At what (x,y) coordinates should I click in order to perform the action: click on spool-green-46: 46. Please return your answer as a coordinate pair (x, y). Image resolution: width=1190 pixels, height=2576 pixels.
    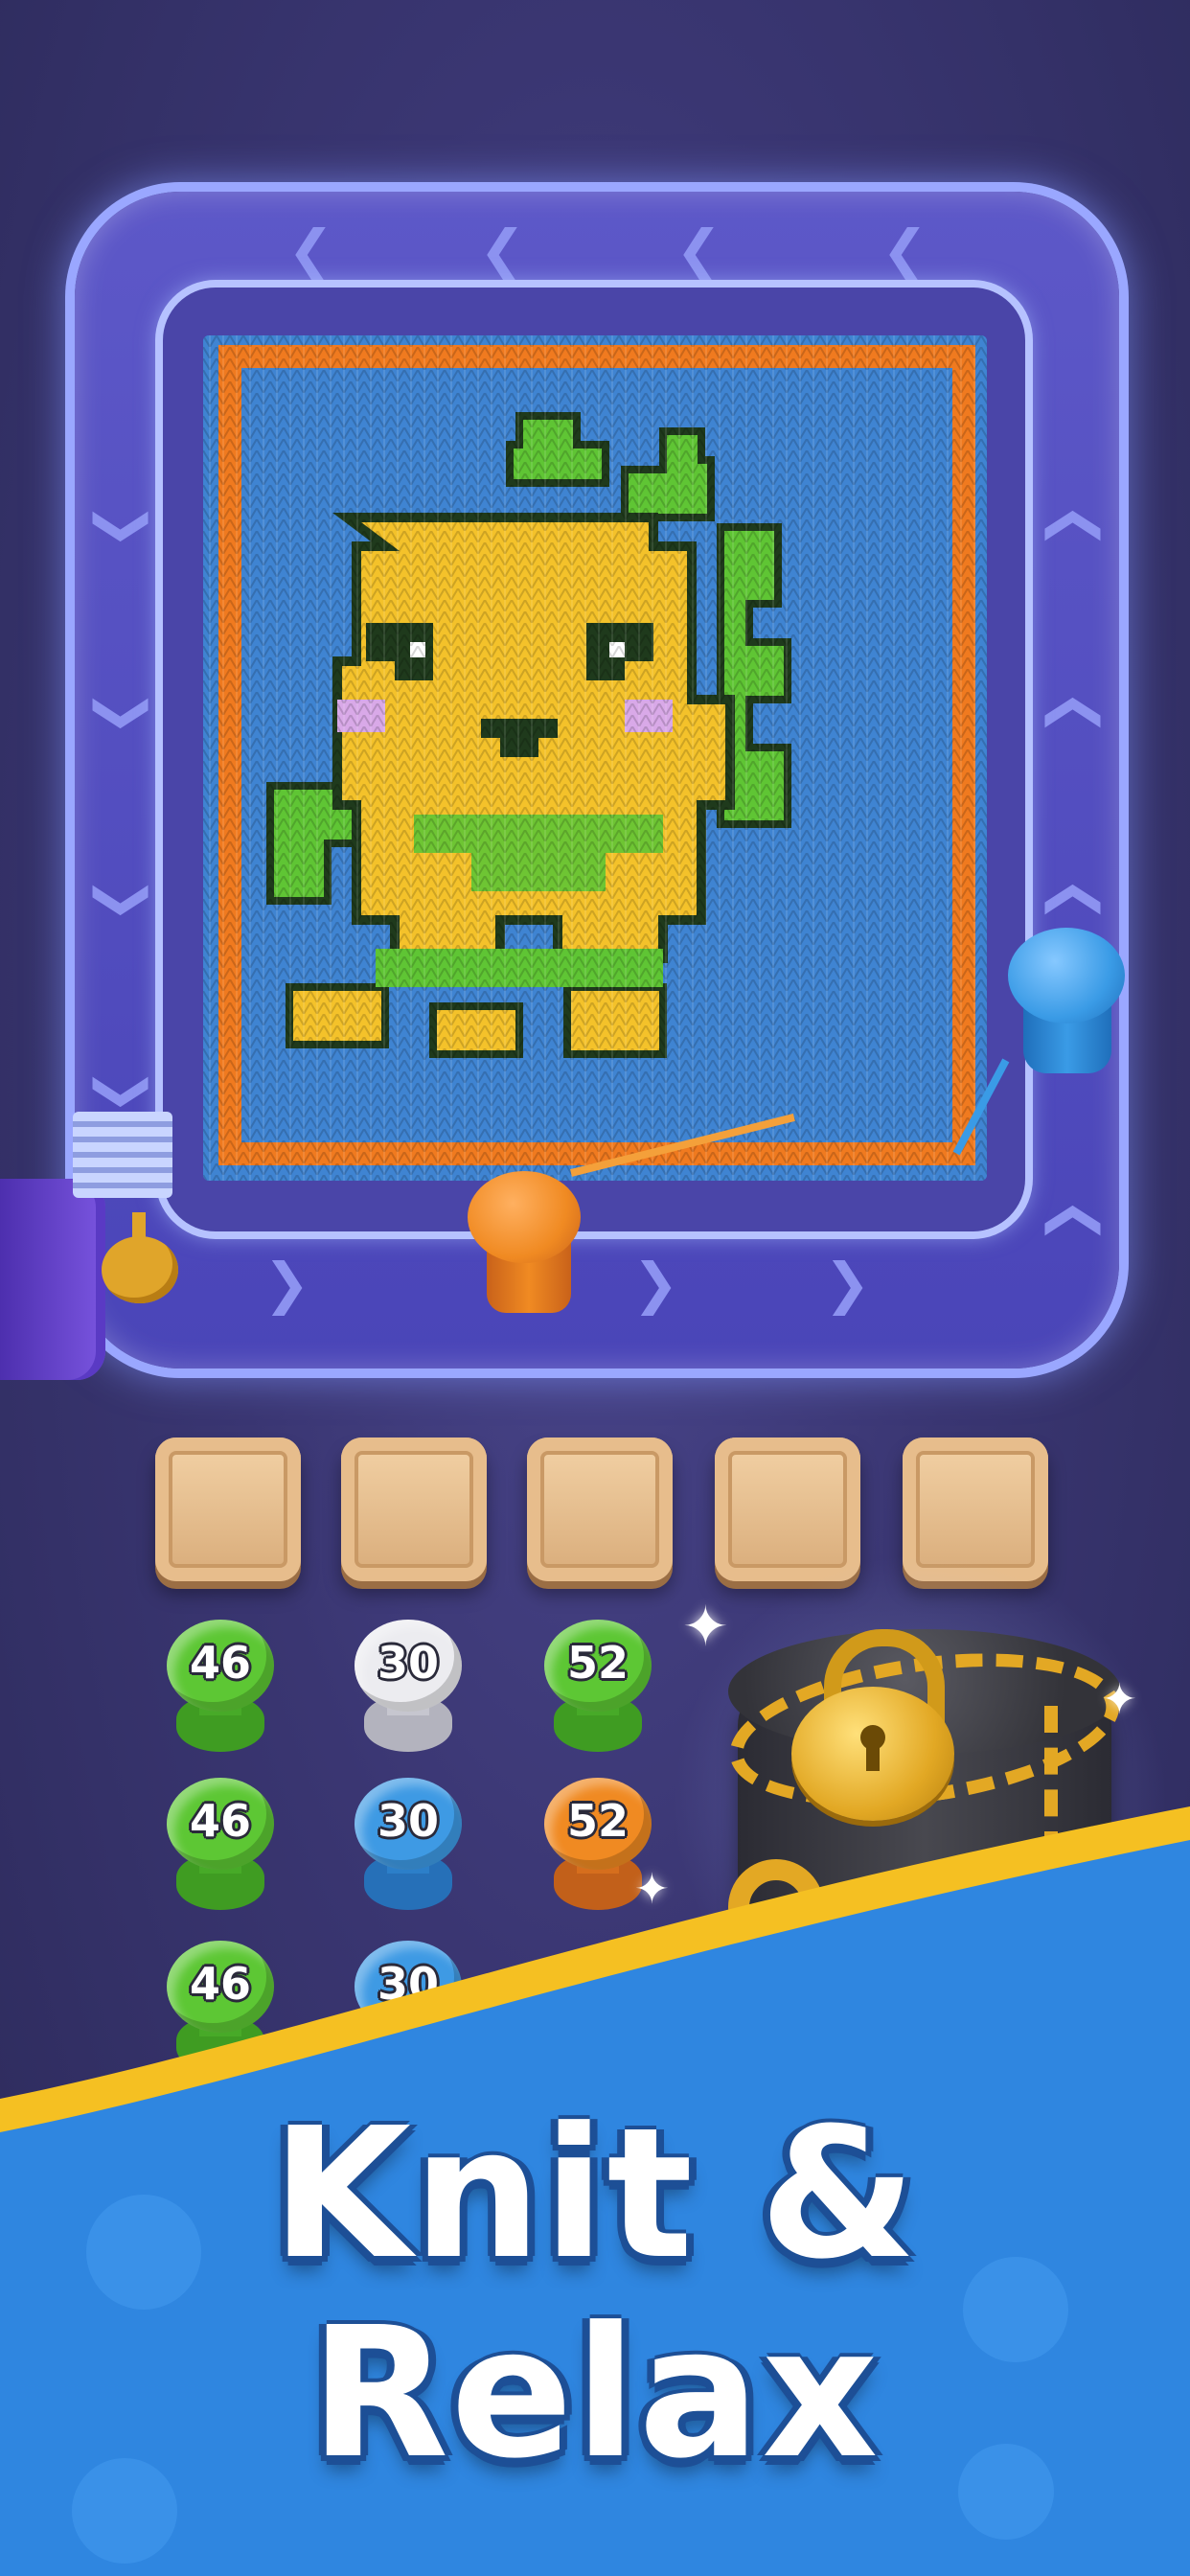
    Looking at the image, I should click on (221, 1687).